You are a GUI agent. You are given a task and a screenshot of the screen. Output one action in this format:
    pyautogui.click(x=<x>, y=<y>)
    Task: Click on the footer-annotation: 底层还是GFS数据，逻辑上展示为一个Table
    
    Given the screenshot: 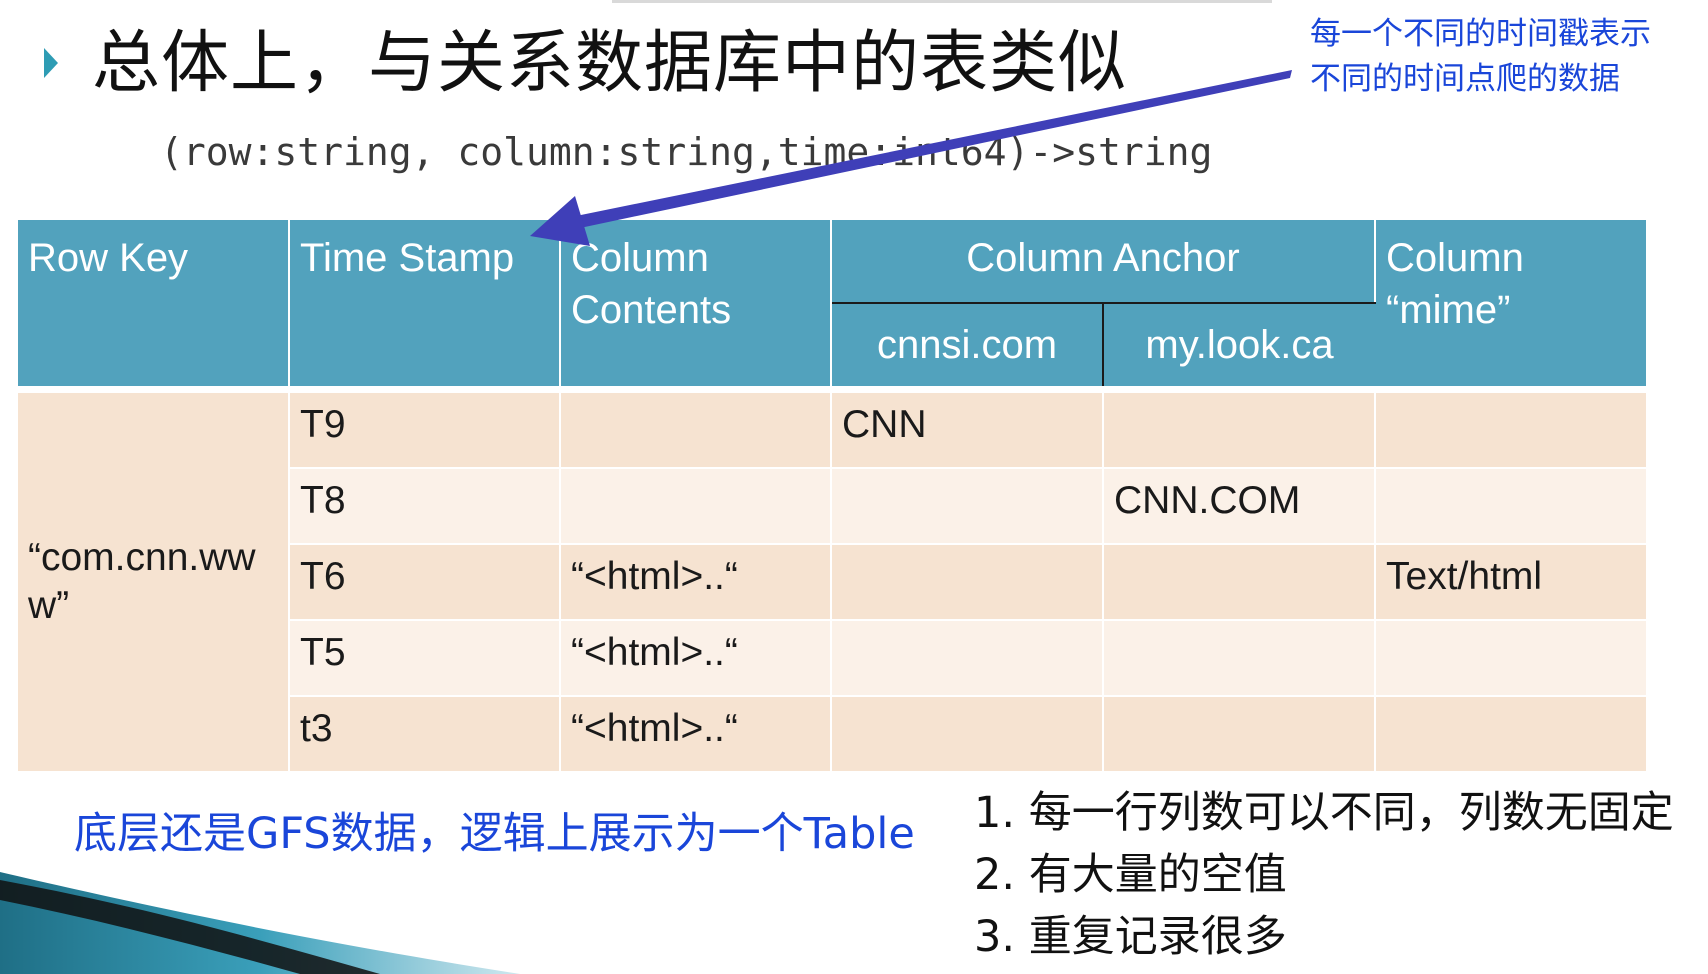 What is the action you would take?
    pyautogui.click(x=494, y=834)
    